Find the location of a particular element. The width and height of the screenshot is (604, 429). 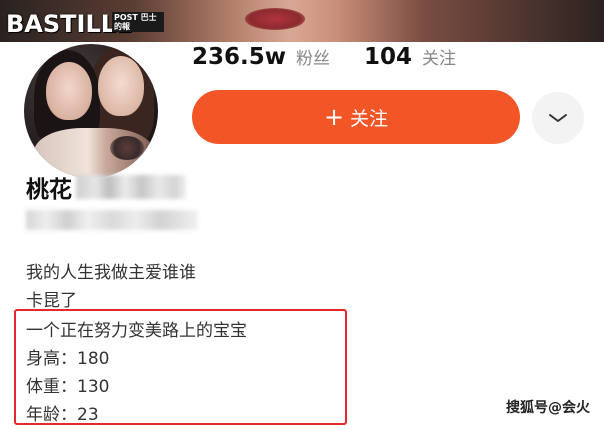

bio-line: 卡昆了 is located at coordinates (51, 301).